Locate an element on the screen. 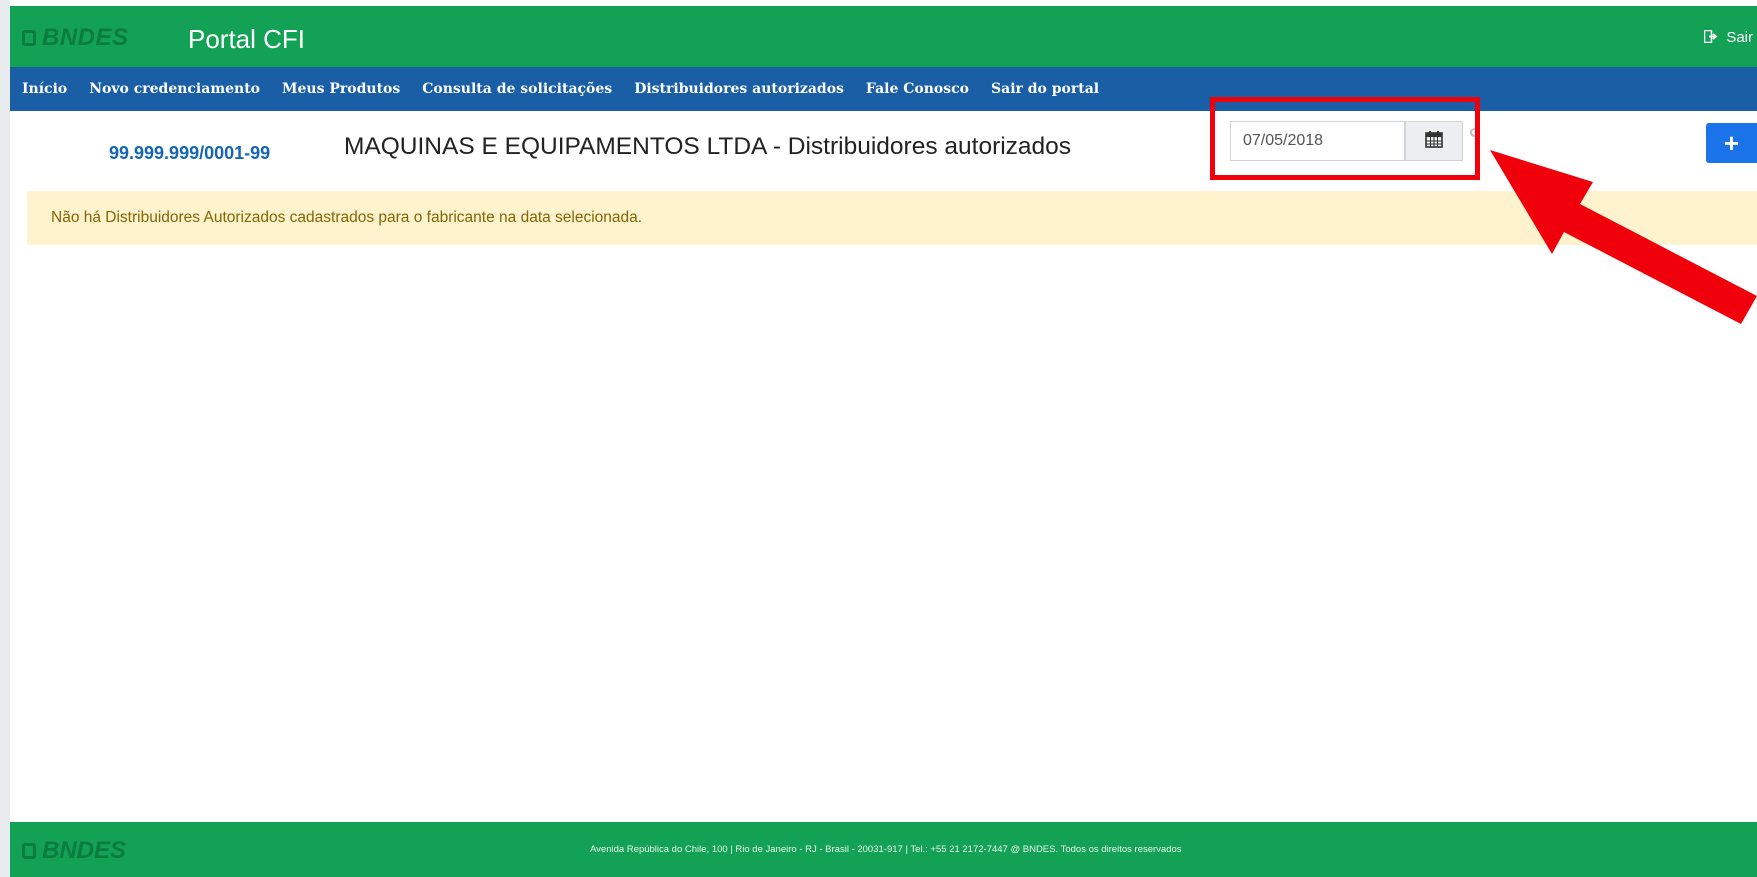 The height and width of the screenshot is (877, 1757). nav-item-distribuidores-autorizados: Distribuidores autorizados is located at coordinates (739, 89).